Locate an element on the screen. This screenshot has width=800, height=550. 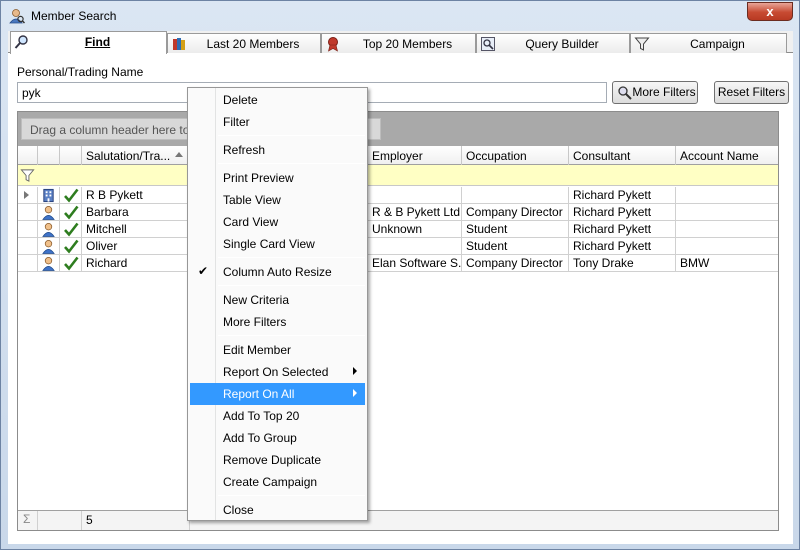
table-row: R B Pykett Richard Pykett is located at coordinates (398, 195).